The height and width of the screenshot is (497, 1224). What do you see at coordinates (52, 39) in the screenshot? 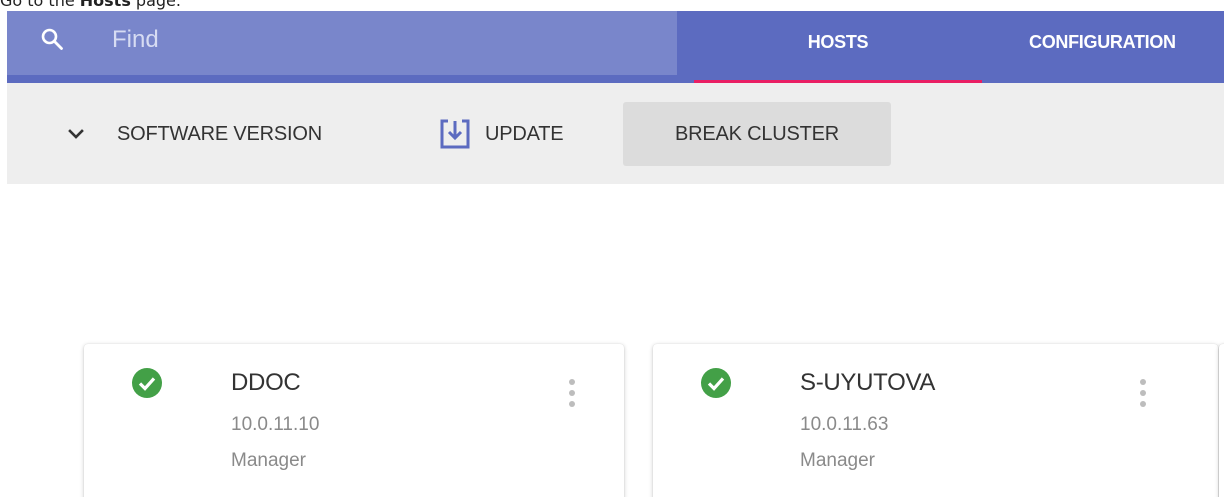
I see `search-icon` at bounding box center [52, 39].